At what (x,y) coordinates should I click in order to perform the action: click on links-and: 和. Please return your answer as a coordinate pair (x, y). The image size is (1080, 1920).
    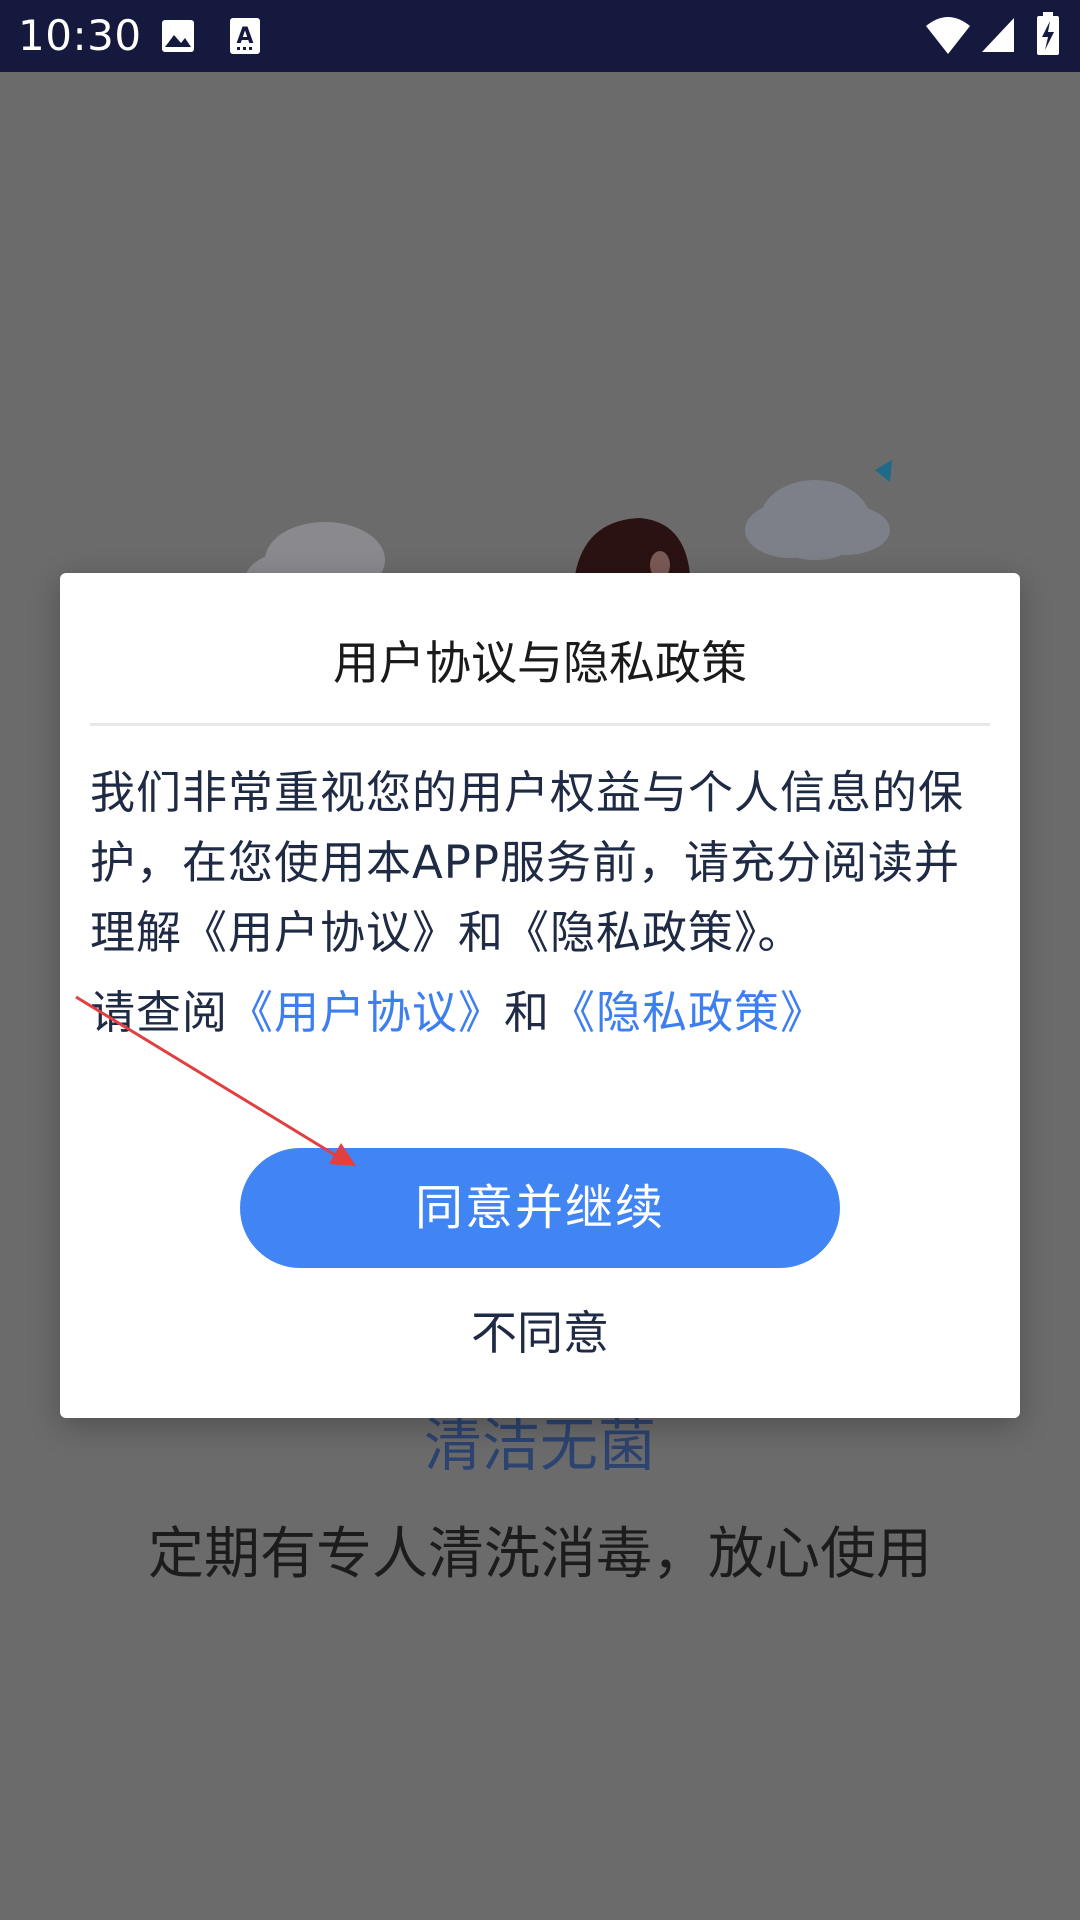
    Looking at the image, I should click on (527, 1012).